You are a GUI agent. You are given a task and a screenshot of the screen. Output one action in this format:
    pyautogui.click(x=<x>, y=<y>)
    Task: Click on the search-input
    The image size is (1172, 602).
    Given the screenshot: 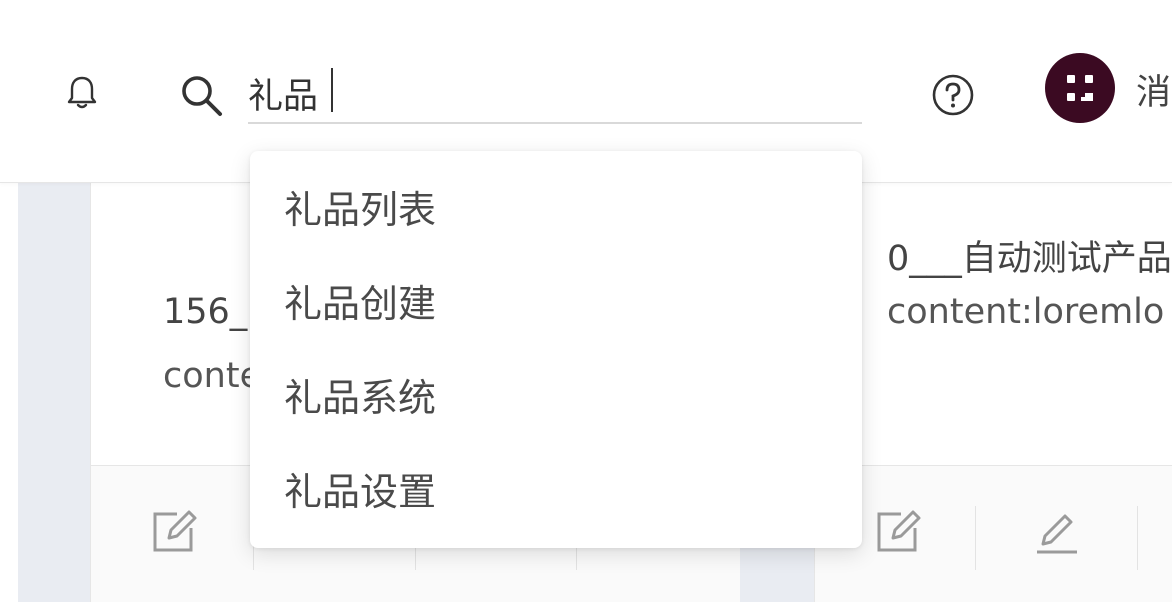 What is the action you would take?
    pyautogui.click(x=555, y=94)
    